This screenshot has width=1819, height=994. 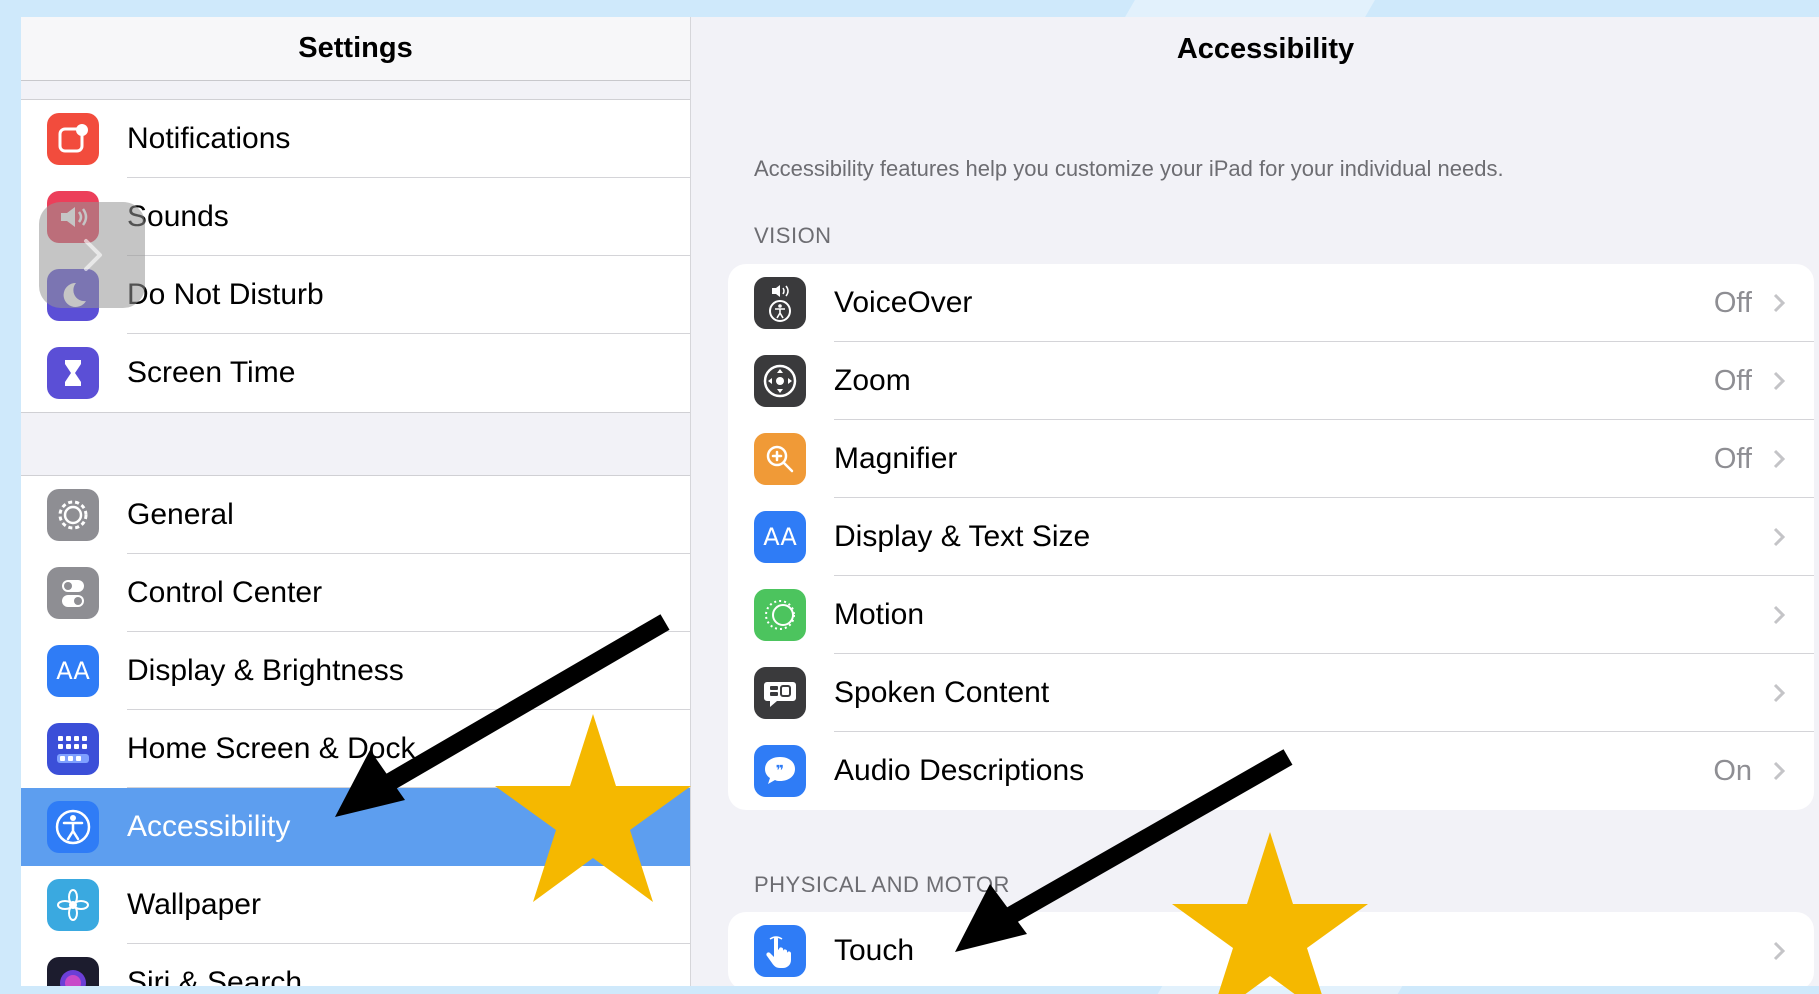 I want to click on sidebar-item-label: Do Not Disturb, so click(x=225, y=294).